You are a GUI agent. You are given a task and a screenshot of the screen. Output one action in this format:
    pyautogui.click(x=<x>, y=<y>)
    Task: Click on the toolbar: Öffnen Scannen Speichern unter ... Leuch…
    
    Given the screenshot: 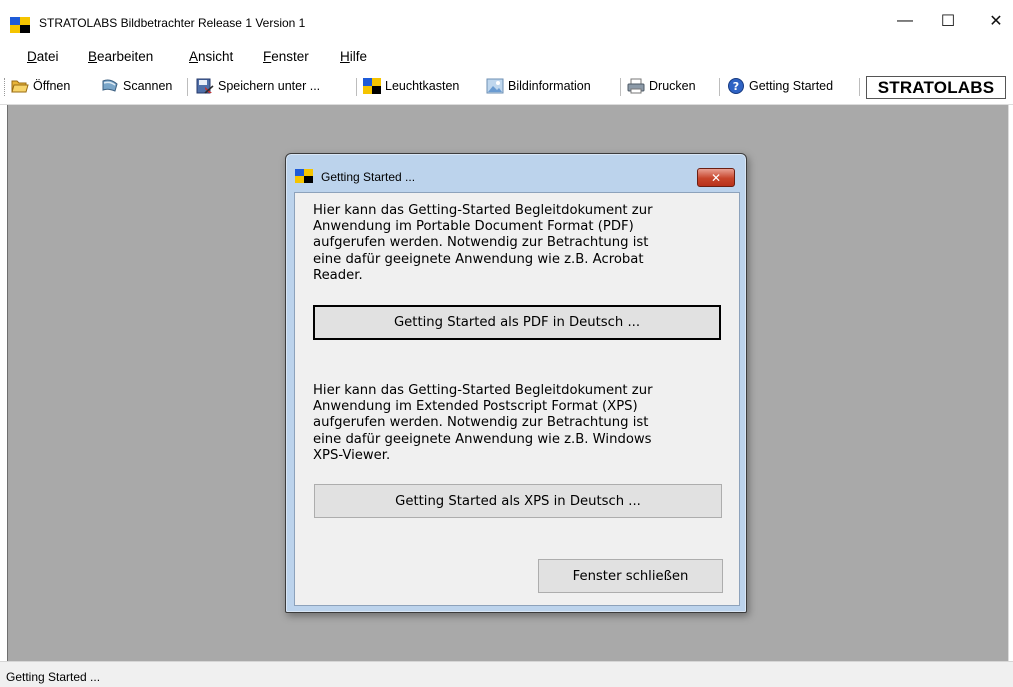 What is the action you would take?
    pyautogui.click(x=506, y=86)
    